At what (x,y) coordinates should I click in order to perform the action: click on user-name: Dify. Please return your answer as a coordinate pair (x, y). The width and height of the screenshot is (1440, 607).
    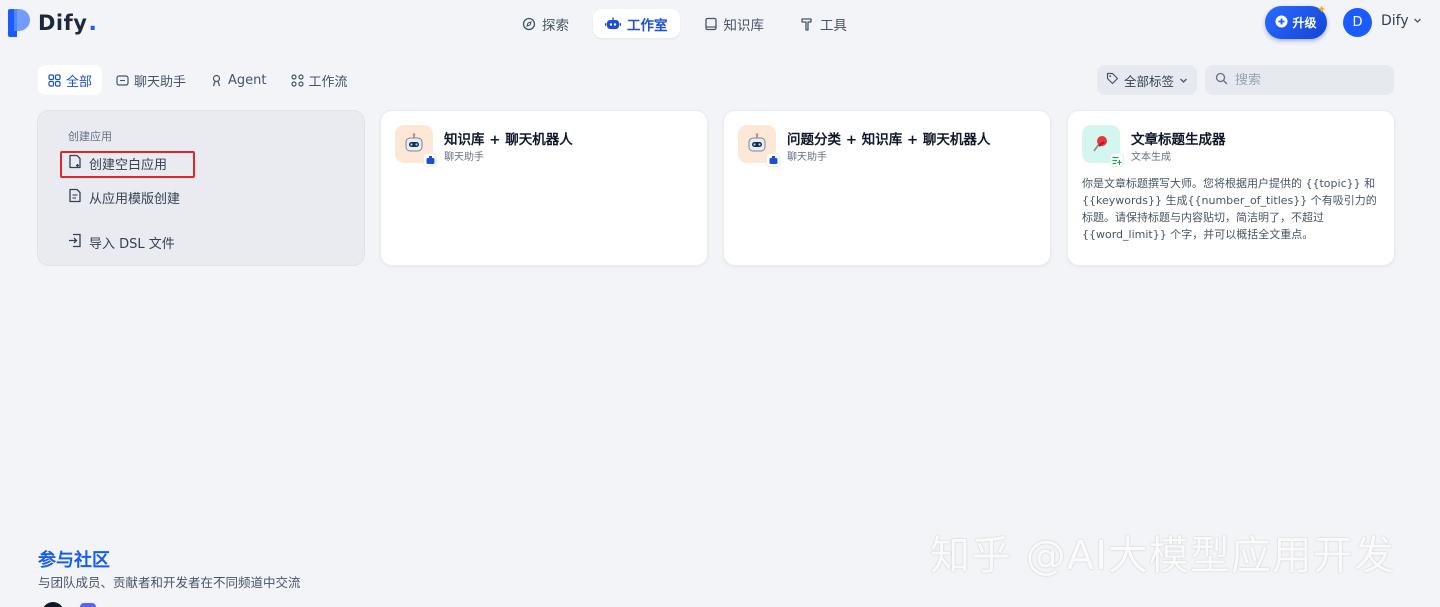
    Looking at the image, I should click on (1395, 21).